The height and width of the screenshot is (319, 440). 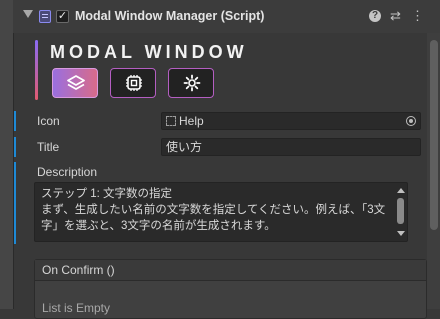 What do you see at coordinates (230, 270) in the screenshot?
I see `on-confirm-header: On Confirm ()` at bounding box center [230, 270].